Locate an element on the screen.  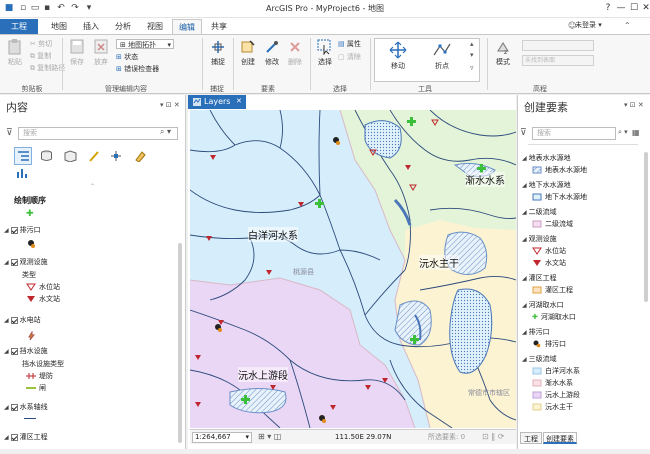
group-groundwater-source: ◢ 地下水水源地 is located at coordinates (546, 185).